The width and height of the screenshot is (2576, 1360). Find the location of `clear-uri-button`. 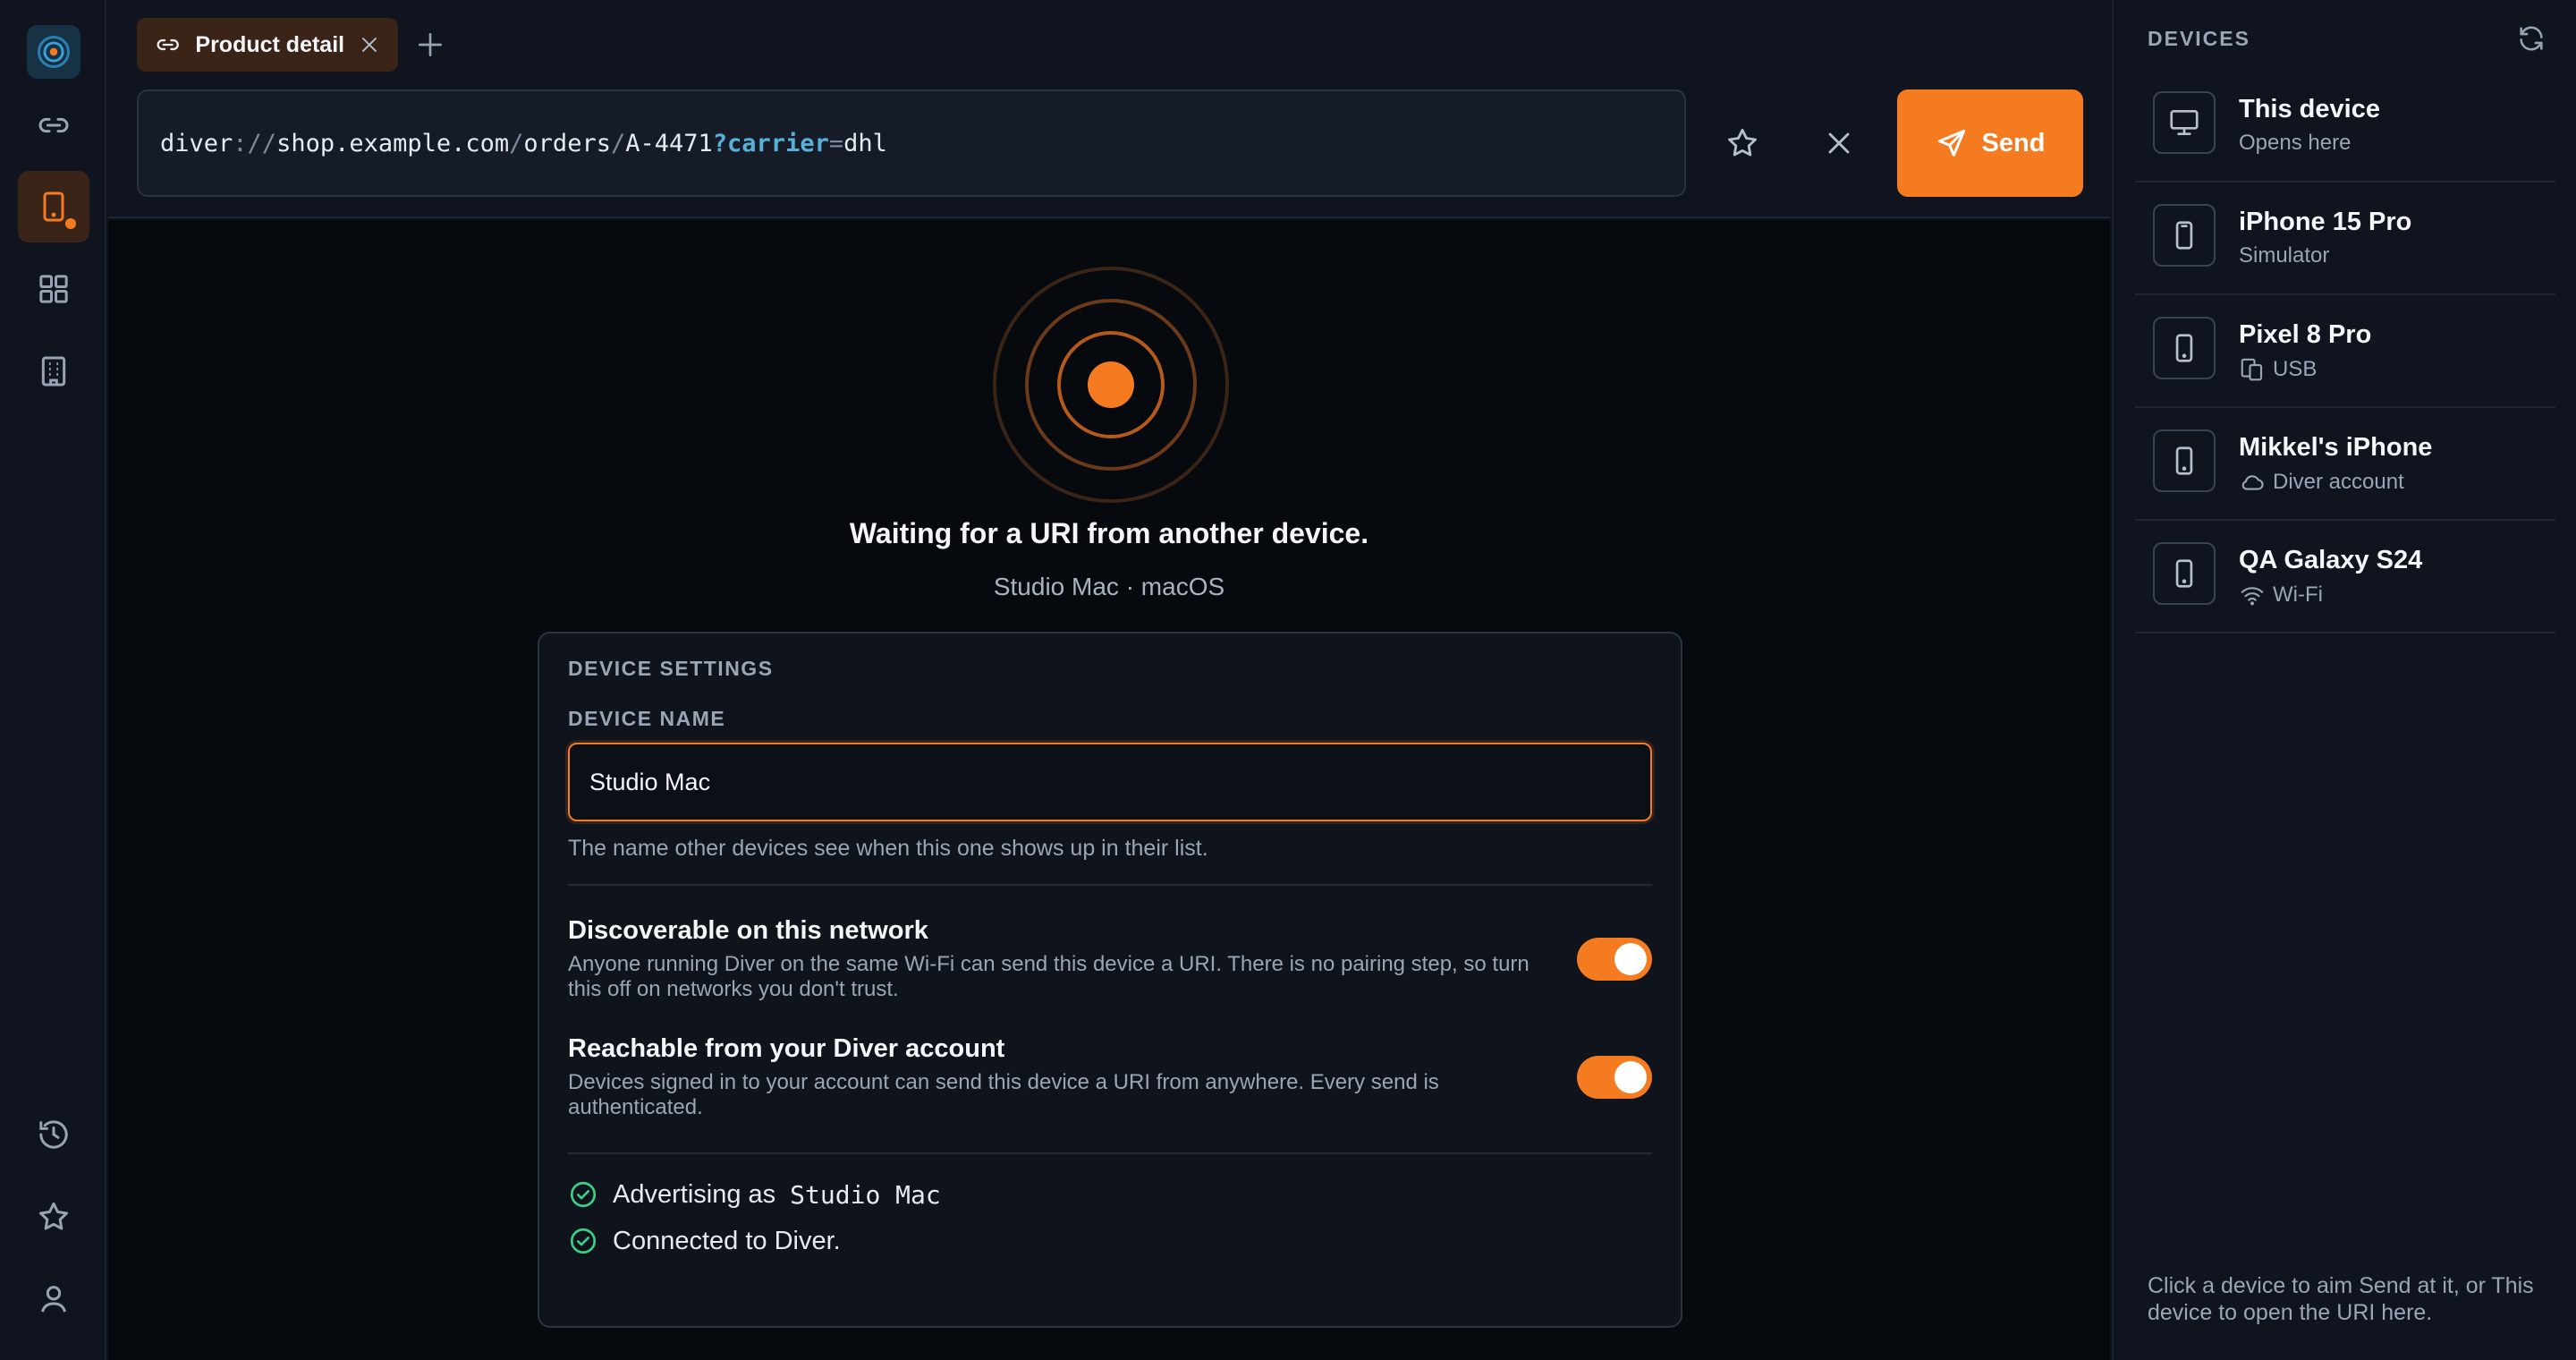

clear-uri-button is located at coordinates (1839, 143).